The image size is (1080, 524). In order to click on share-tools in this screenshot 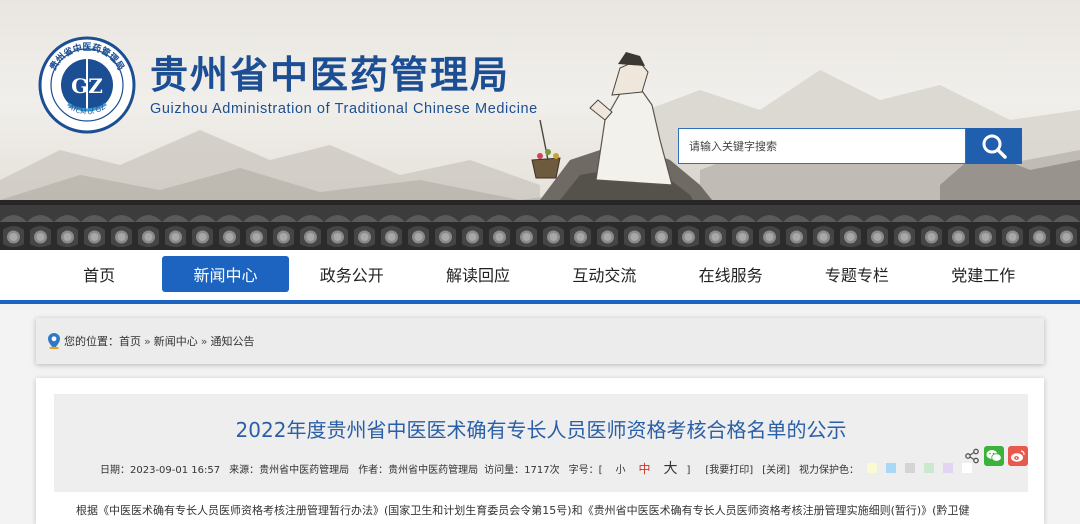, I will do `click(996, 456)`.